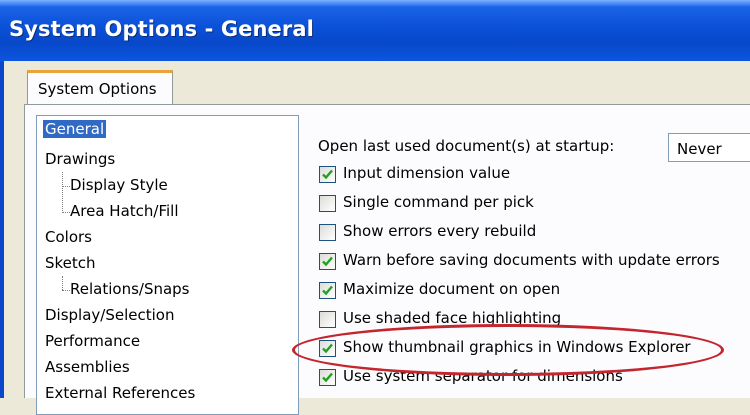 Image resolution: width=750 pixels, height=415 pixels. What do you see at coordinates (440, 231) in the screenshot?
I see `option-label: Show errors every rebuild` at bounding box center [440, 231].